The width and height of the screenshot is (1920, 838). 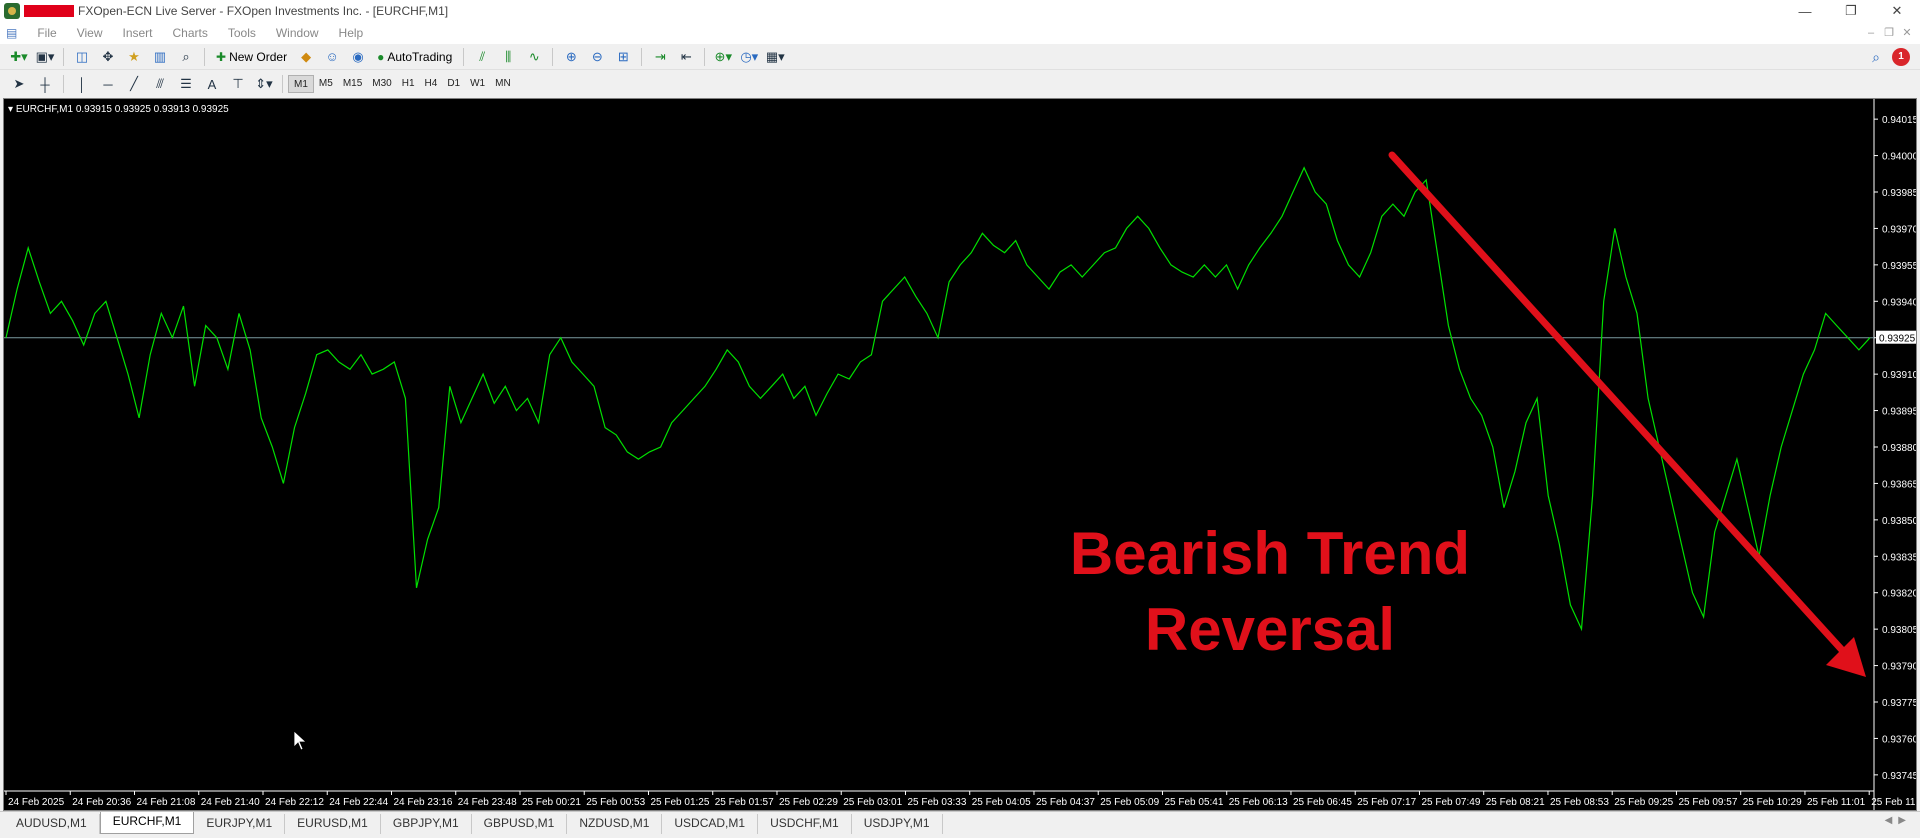 What do you see at coordinates (477, 84) in the screenshot?
I see `timeframe-w1: W1` at bounding box center [477, 84].